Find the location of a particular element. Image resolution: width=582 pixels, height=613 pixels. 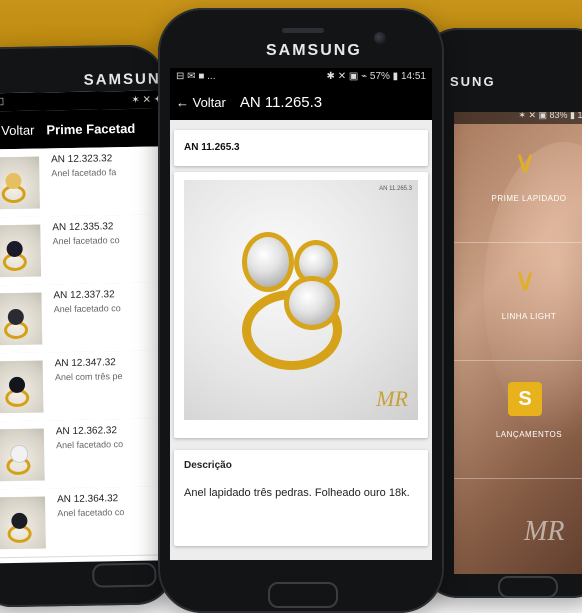

mr-watermark-logo: MR is located at coordinates (544, 531).